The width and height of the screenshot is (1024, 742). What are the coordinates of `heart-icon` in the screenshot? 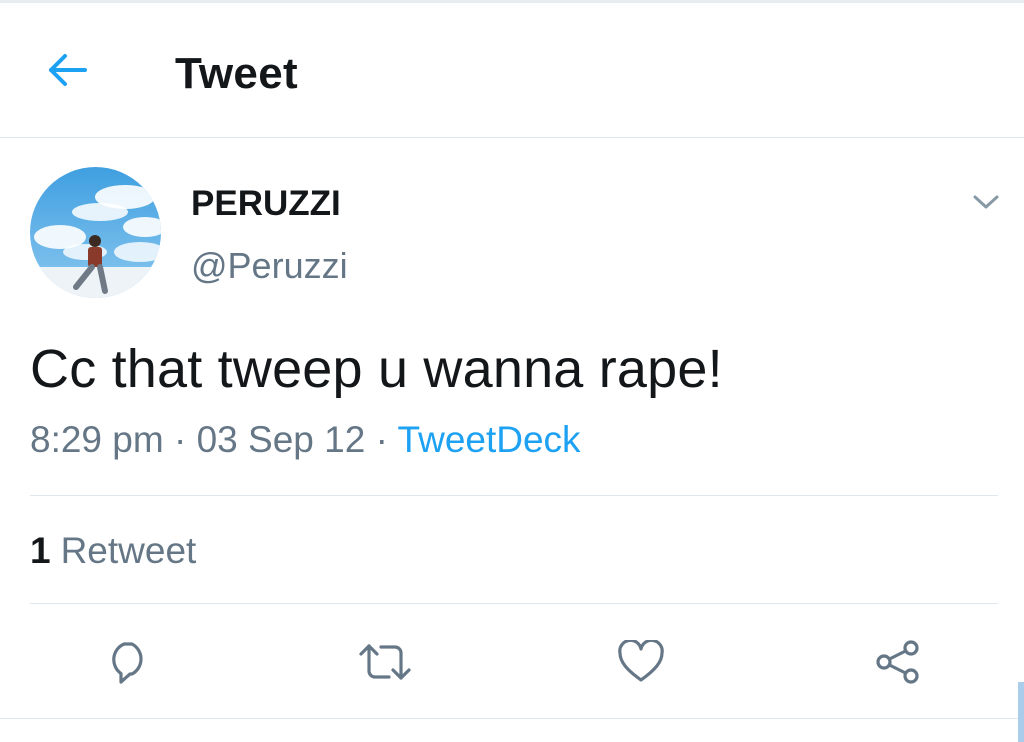 It's located at (641, 663).